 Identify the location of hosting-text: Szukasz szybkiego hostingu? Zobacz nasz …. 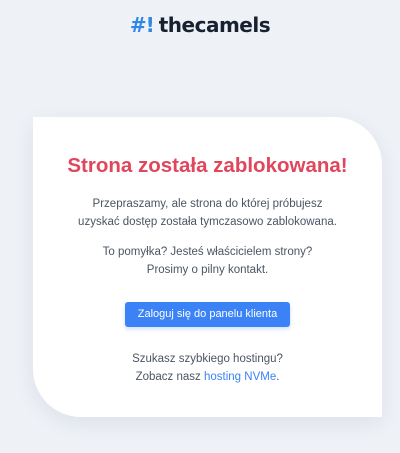
(207, 368).